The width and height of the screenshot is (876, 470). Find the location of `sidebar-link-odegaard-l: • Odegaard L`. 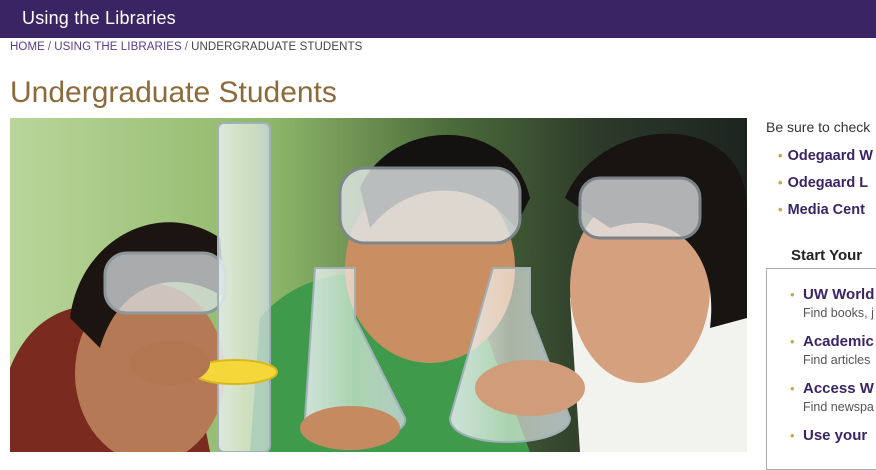

sidebar-link-odegaard-l: • Odegaard L is located at coordinates (825, 188).